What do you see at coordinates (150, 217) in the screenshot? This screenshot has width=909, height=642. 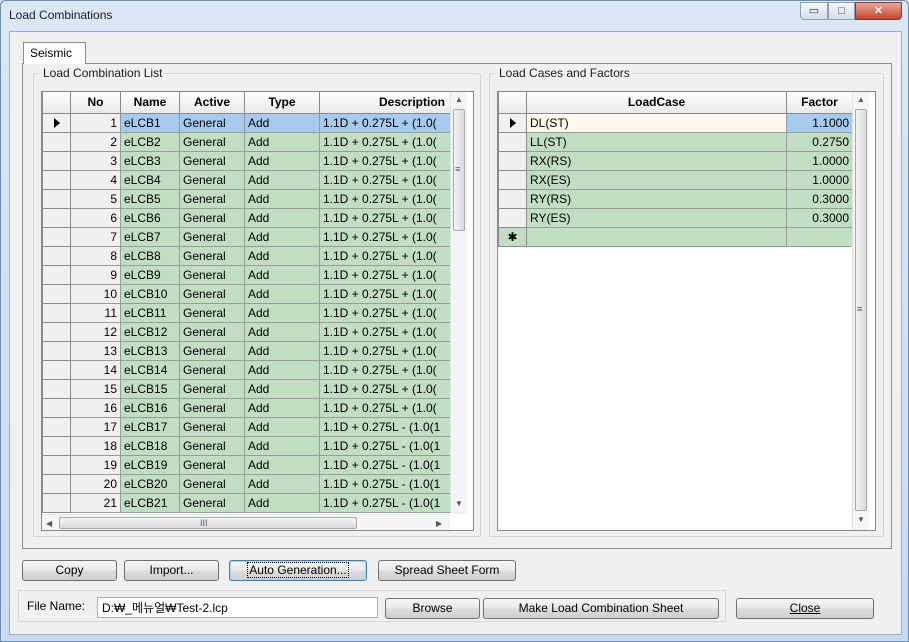 I see `cell-name: eLCB6` at bounding box center [150, 217].